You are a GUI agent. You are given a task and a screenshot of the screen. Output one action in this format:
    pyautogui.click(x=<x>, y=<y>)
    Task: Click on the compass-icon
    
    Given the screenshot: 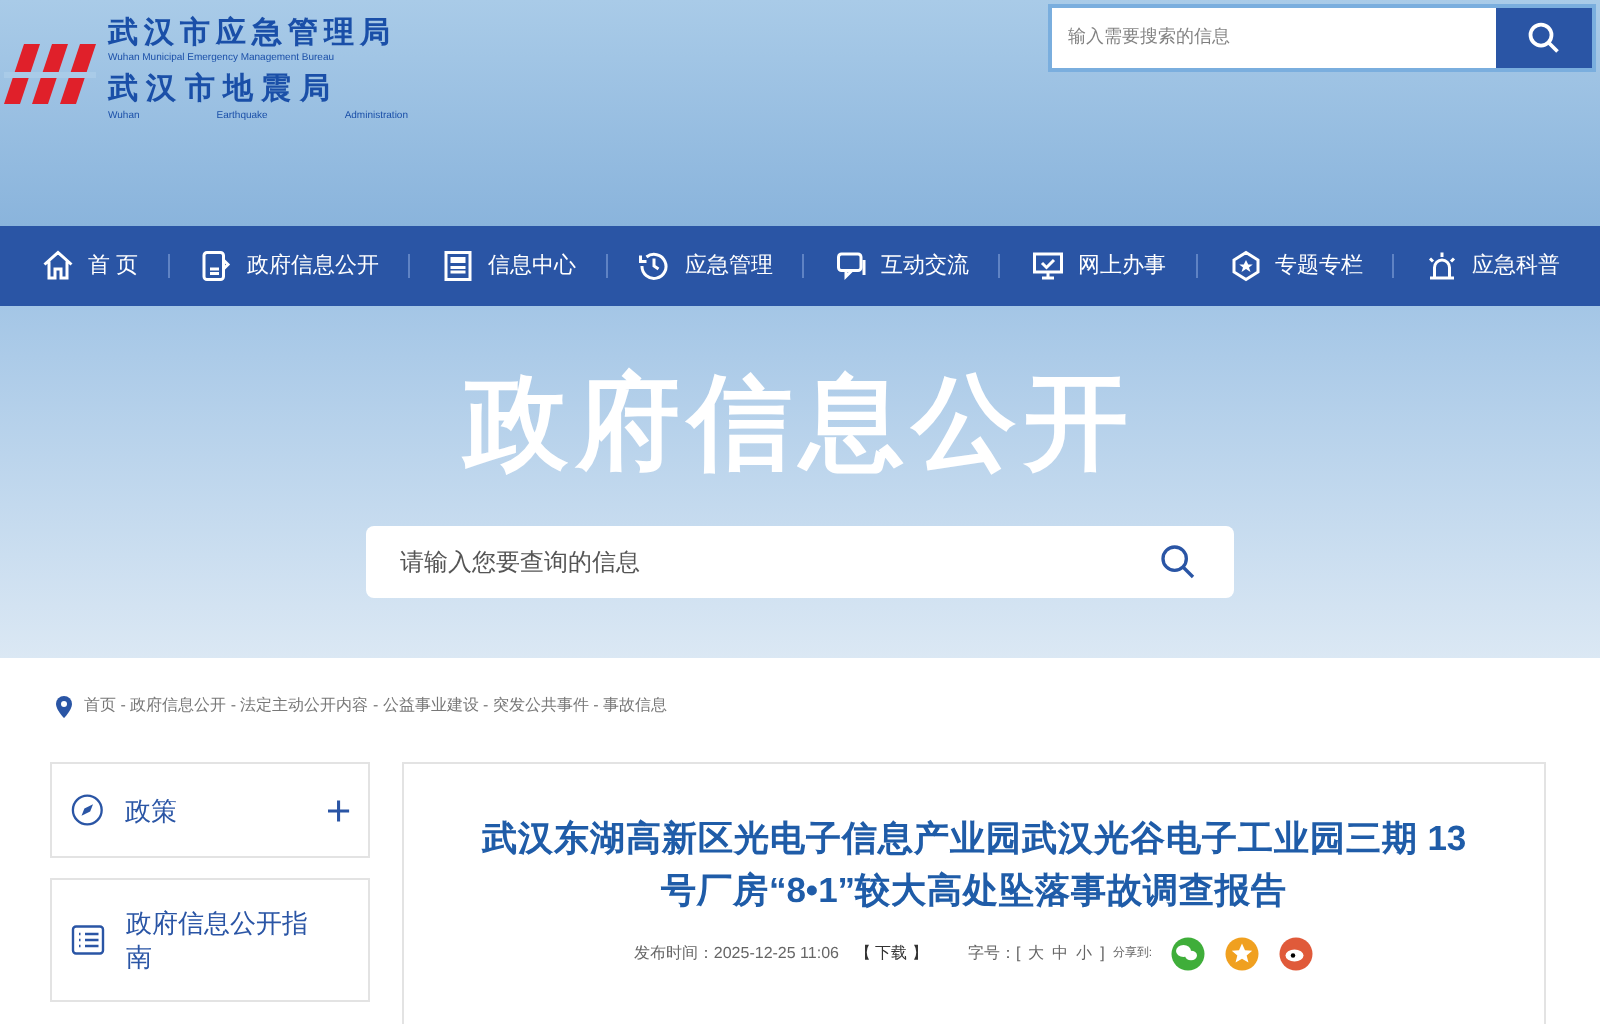 What is the action you would take?
    pyautogui.click(x=87, y=810)
    